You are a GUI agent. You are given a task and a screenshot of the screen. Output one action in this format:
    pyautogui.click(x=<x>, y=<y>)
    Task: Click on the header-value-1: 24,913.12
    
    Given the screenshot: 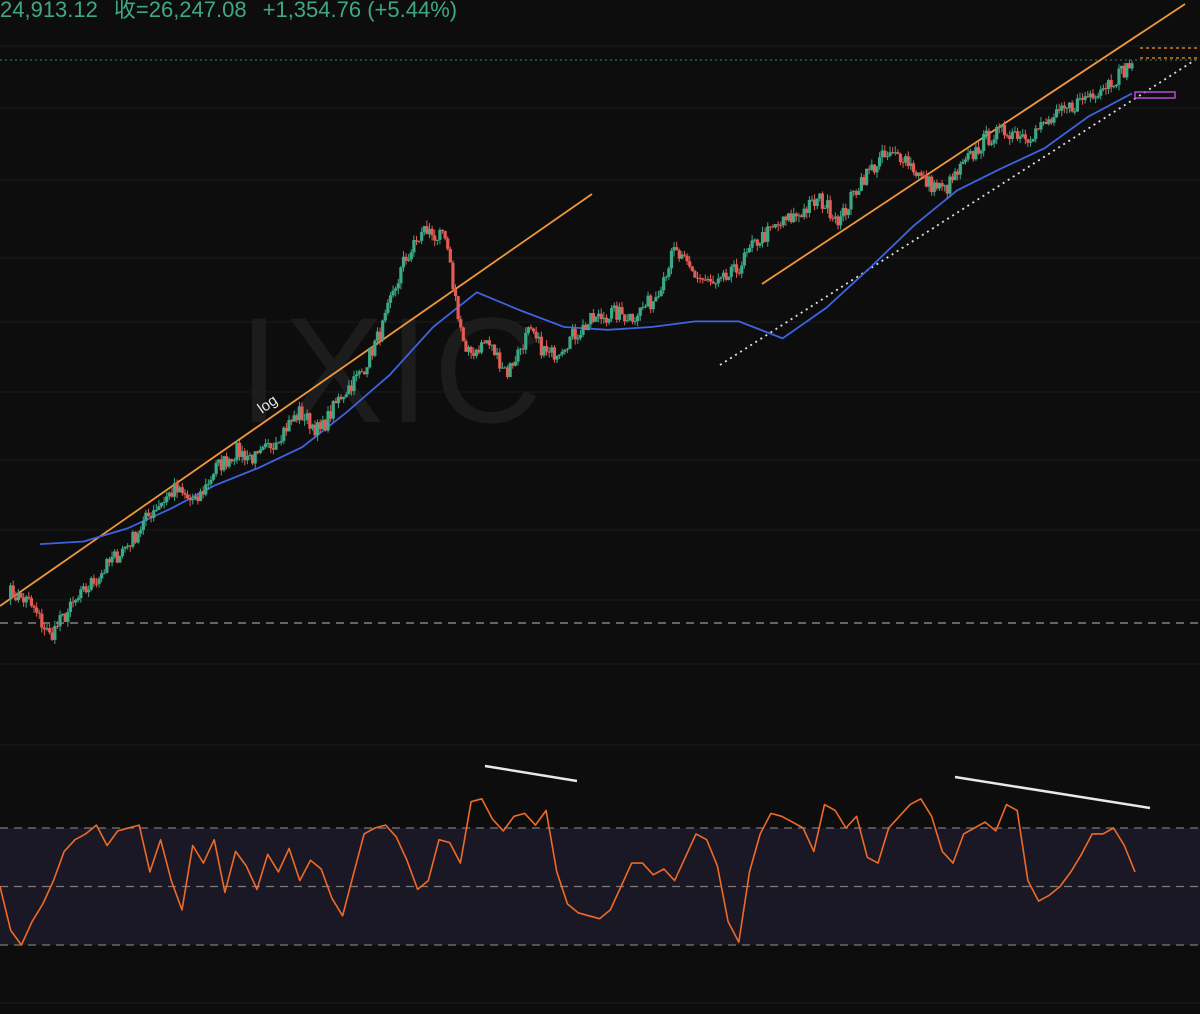 What is the action you would take?
    pyautogui.click(x=49, y=11)
    